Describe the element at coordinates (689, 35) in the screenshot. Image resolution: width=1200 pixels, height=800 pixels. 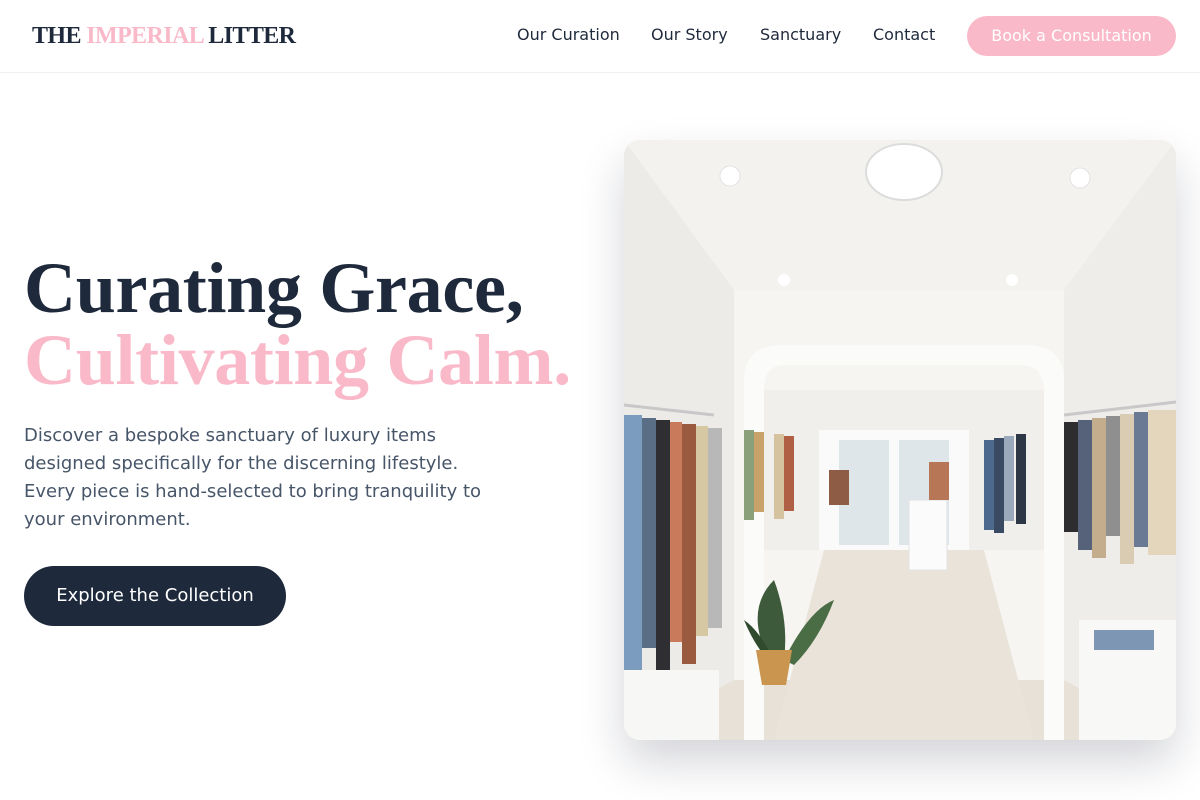
I see `nav-our-story: Our Story` at that location.